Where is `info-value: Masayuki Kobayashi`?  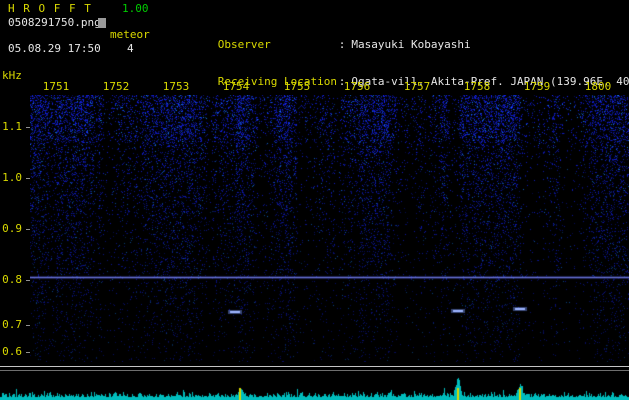
info-value: Masayuki Kobayashi is located at coordinates (411, 44).